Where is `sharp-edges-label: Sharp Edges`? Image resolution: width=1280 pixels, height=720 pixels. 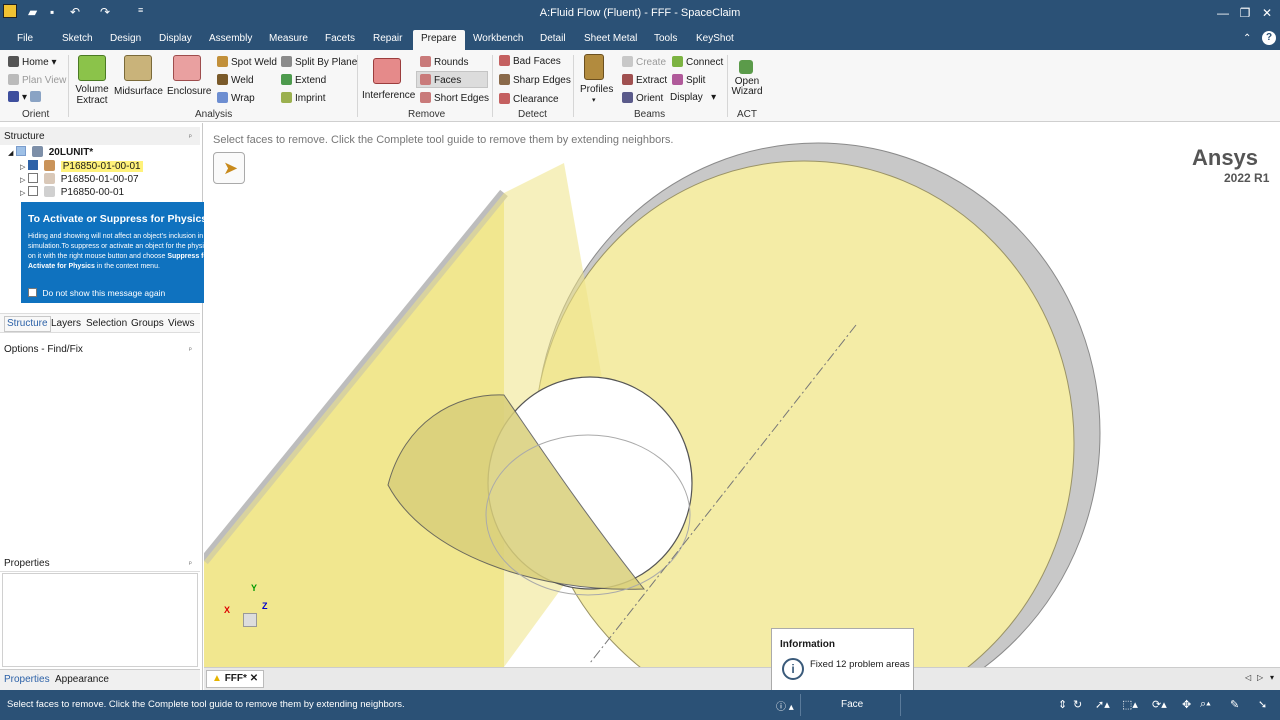 sharp-edges-label: Sharp Edges is located at coordinates (542, 80).